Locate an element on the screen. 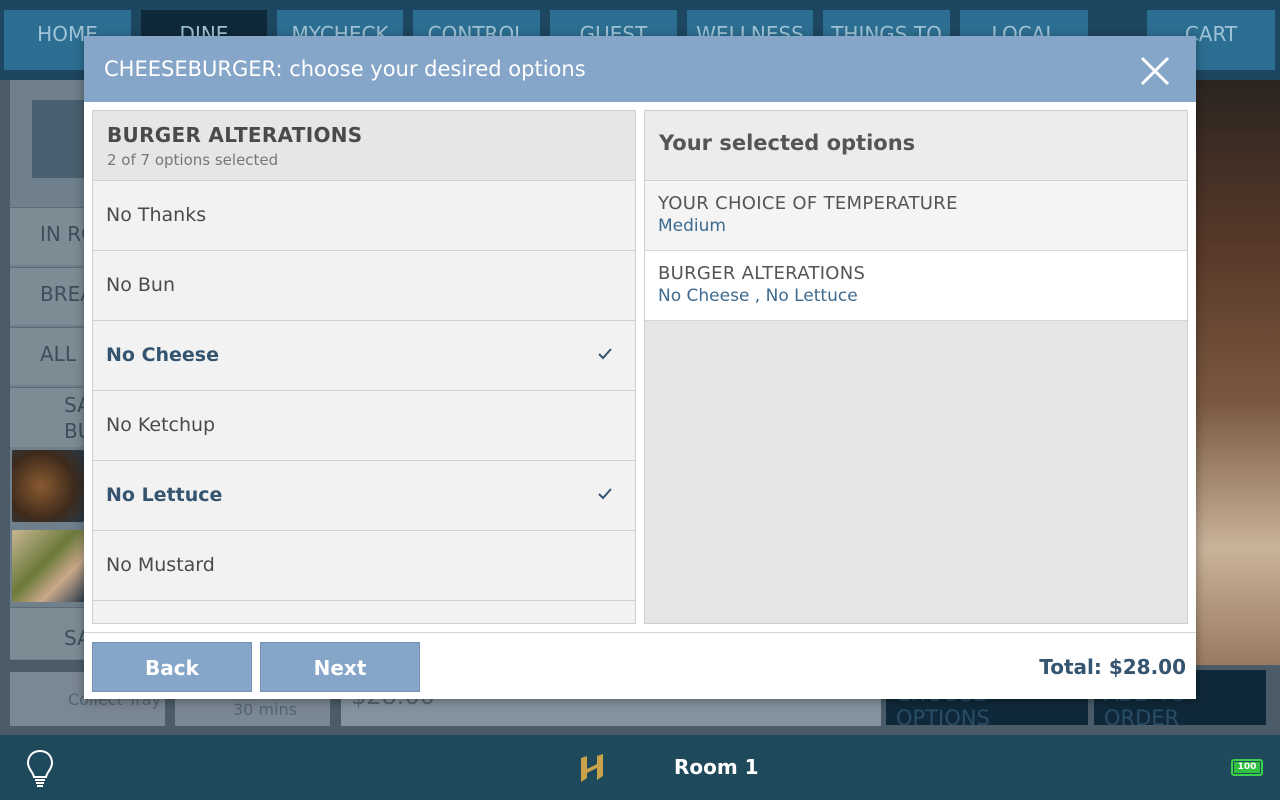 Image resolution: width=1280 pixels, height=800 pixels. close-icon is located at coordinates (1155, 71).